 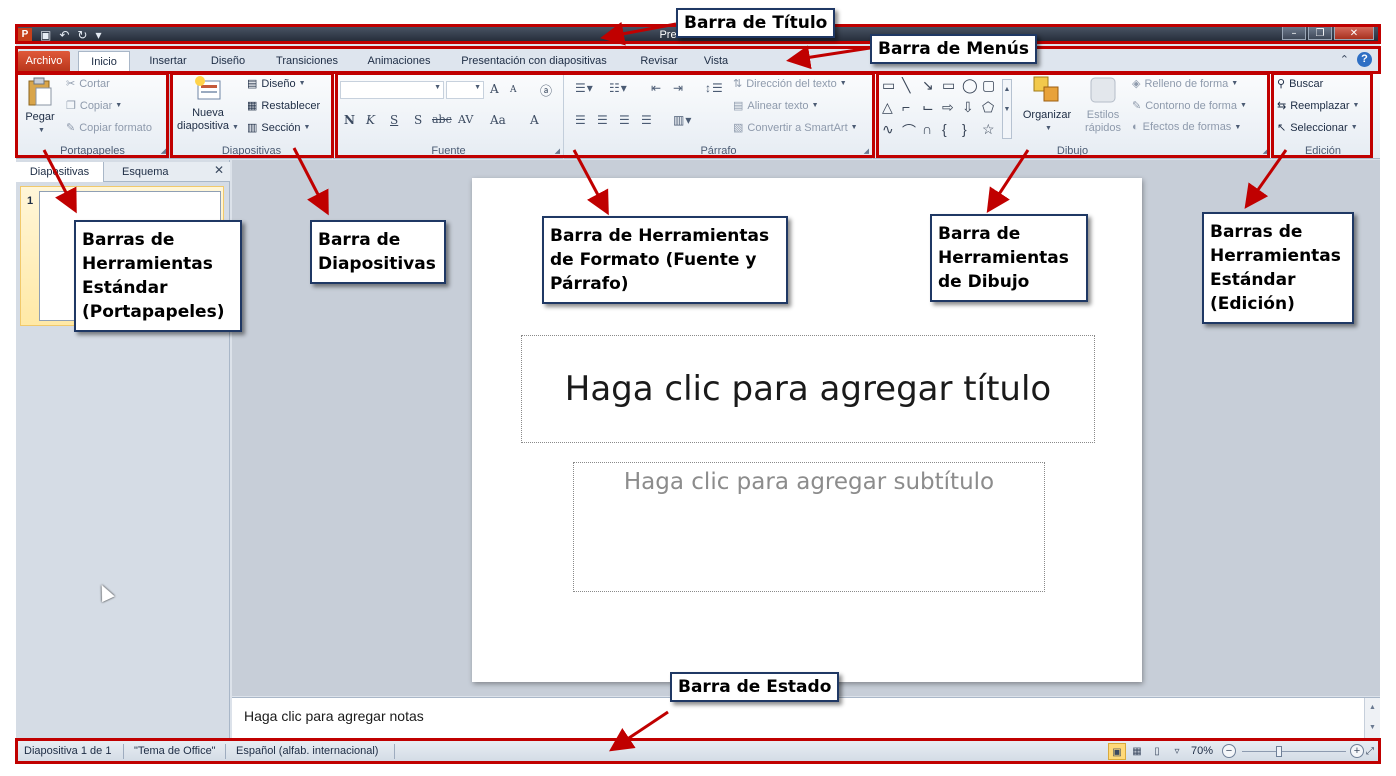 I want to click on italic-button: K, so click(x=370, y=120).